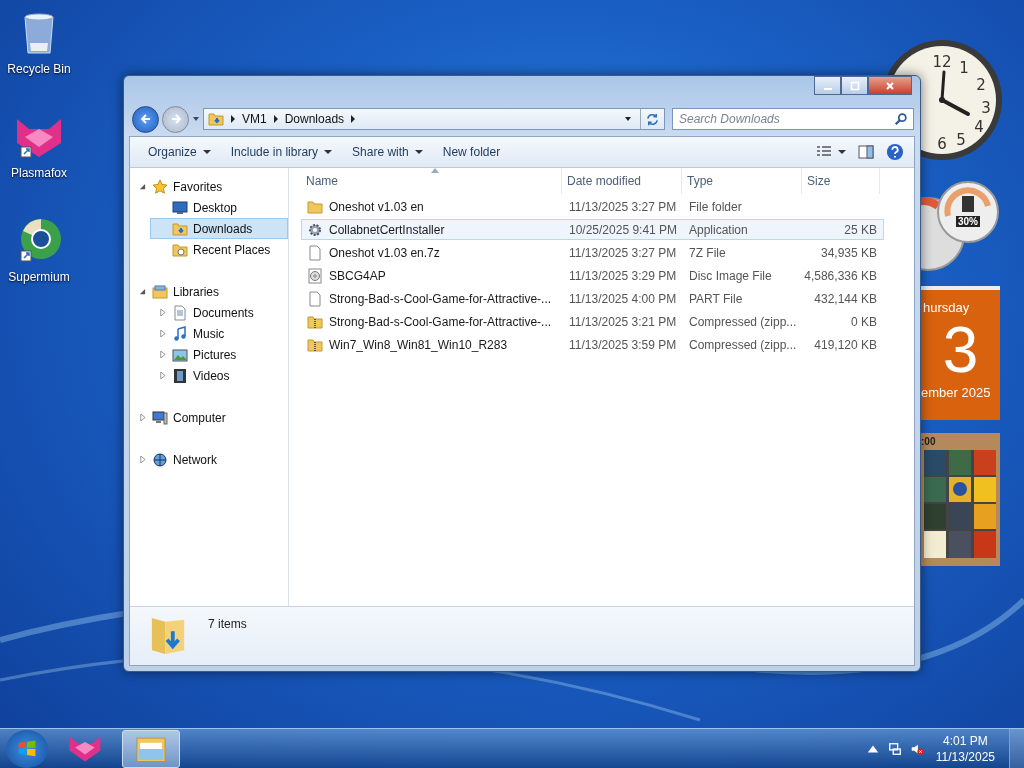 This screenshot has height=768, width=1024. Describe the element at coordinates (860, 229) in the screenshot. I see `file-size: 25 KB` at that location.